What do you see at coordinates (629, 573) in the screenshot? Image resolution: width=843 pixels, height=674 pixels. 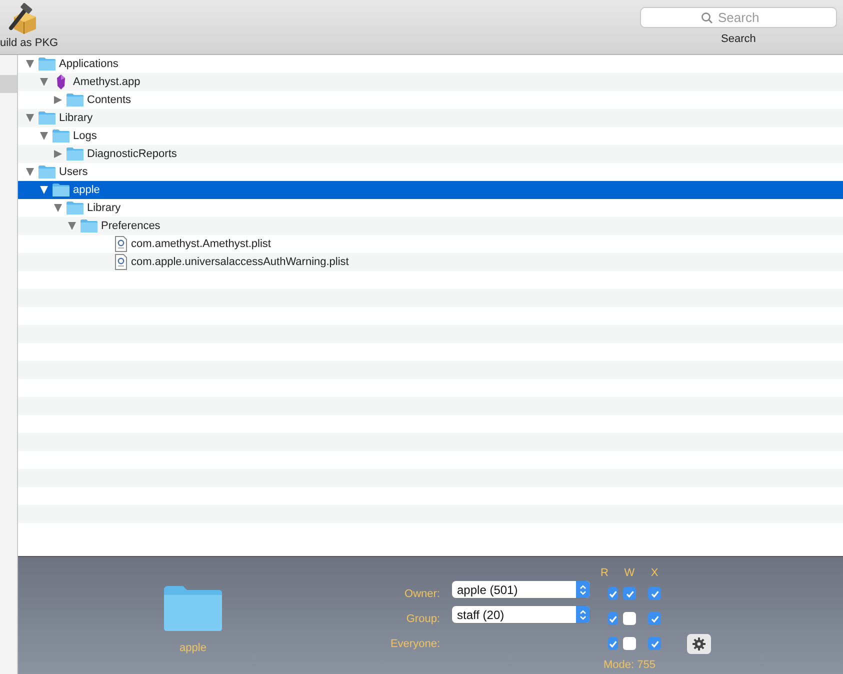 I see `column-heading: W` at bounding box center [629, 573].